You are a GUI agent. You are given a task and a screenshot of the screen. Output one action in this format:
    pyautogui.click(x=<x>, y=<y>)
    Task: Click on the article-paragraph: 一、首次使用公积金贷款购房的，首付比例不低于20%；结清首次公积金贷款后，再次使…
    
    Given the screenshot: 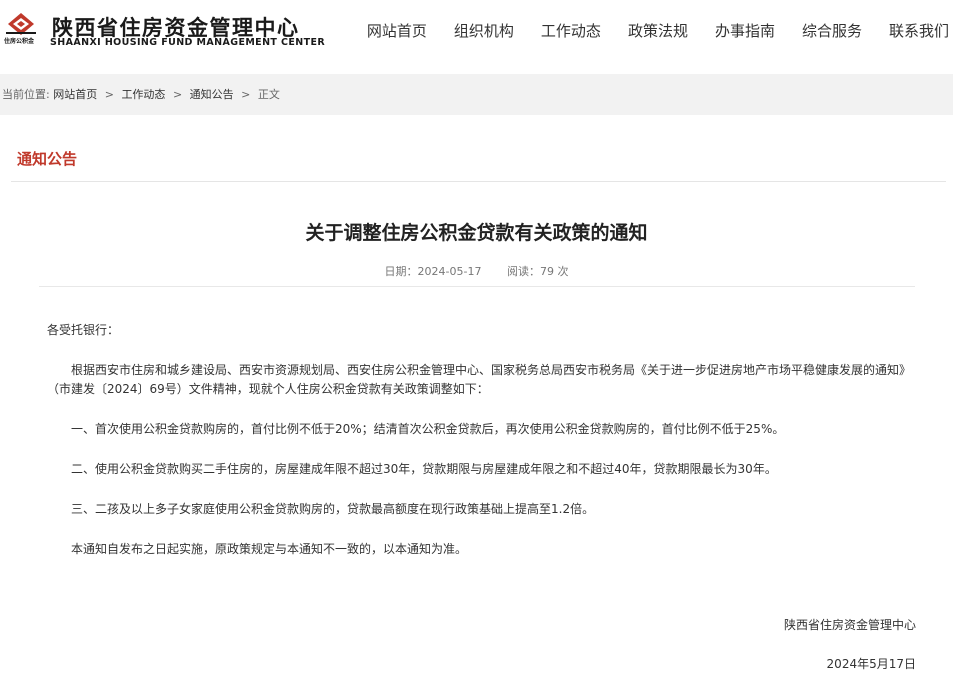 What is the action you would take?
    pyautogui.click(x=428, y=429)
    